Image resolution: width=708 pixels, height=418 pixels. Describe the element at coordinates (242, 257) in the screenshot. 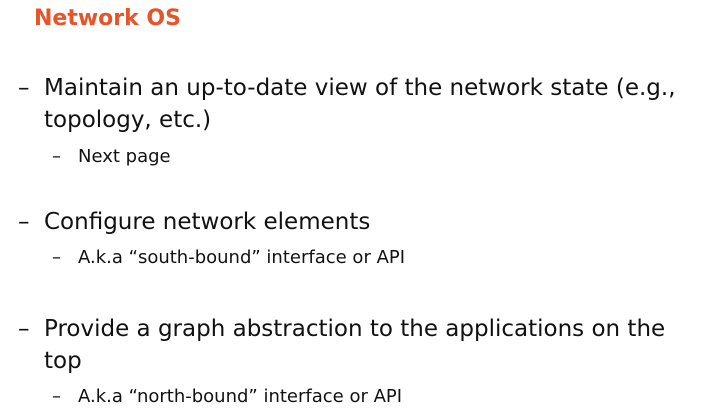

I see `sub-bullet-2-text: A.k.a “south-bound” interface or API` at that location.